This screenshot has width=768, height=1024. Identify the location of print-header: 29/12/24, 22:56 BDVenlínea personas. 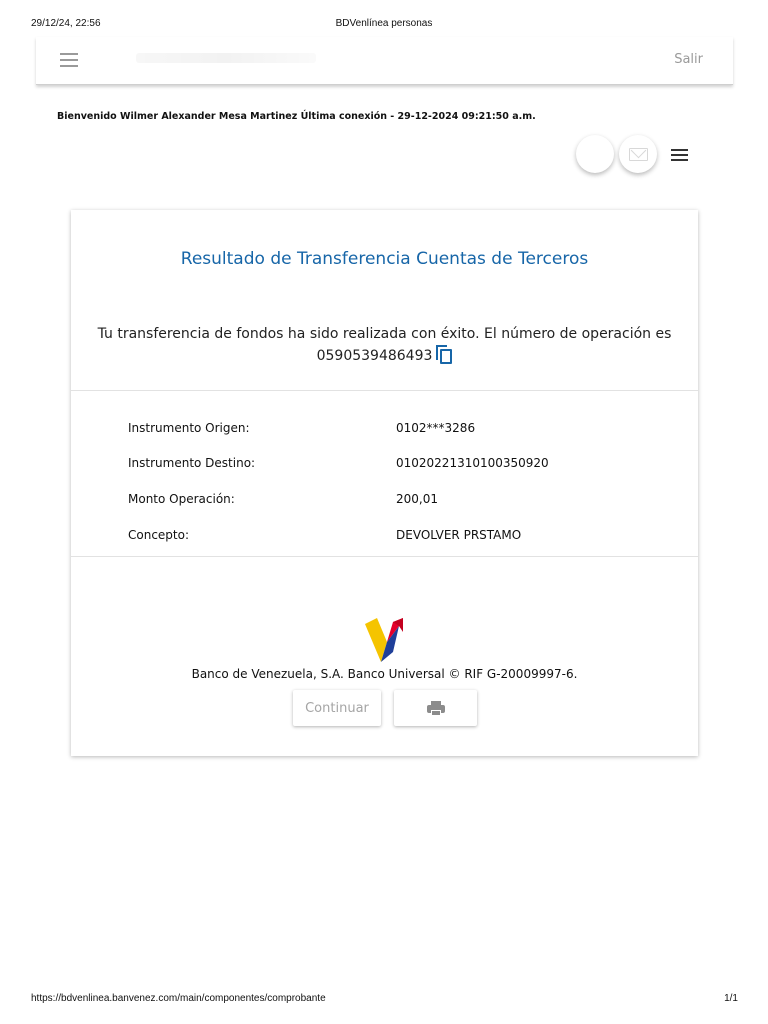
(384, 26).